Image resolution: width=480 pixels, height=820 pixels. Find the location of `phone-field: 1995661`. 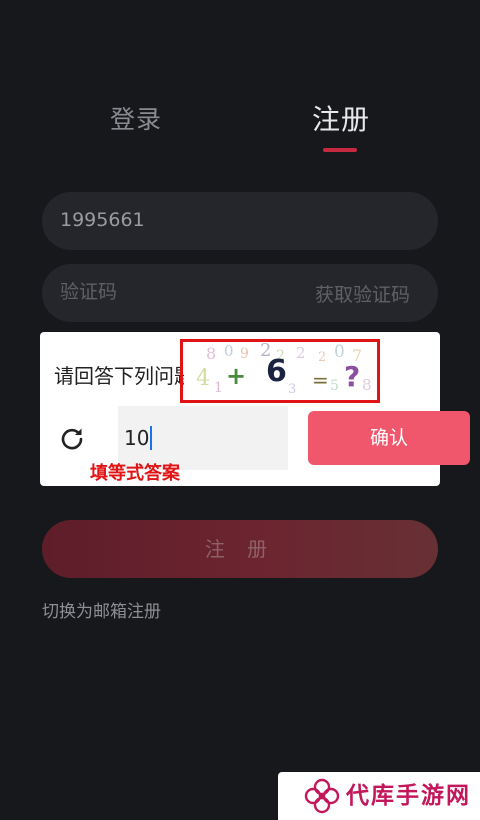

phone-field: 1995661 is located at coordinates (240, 221).